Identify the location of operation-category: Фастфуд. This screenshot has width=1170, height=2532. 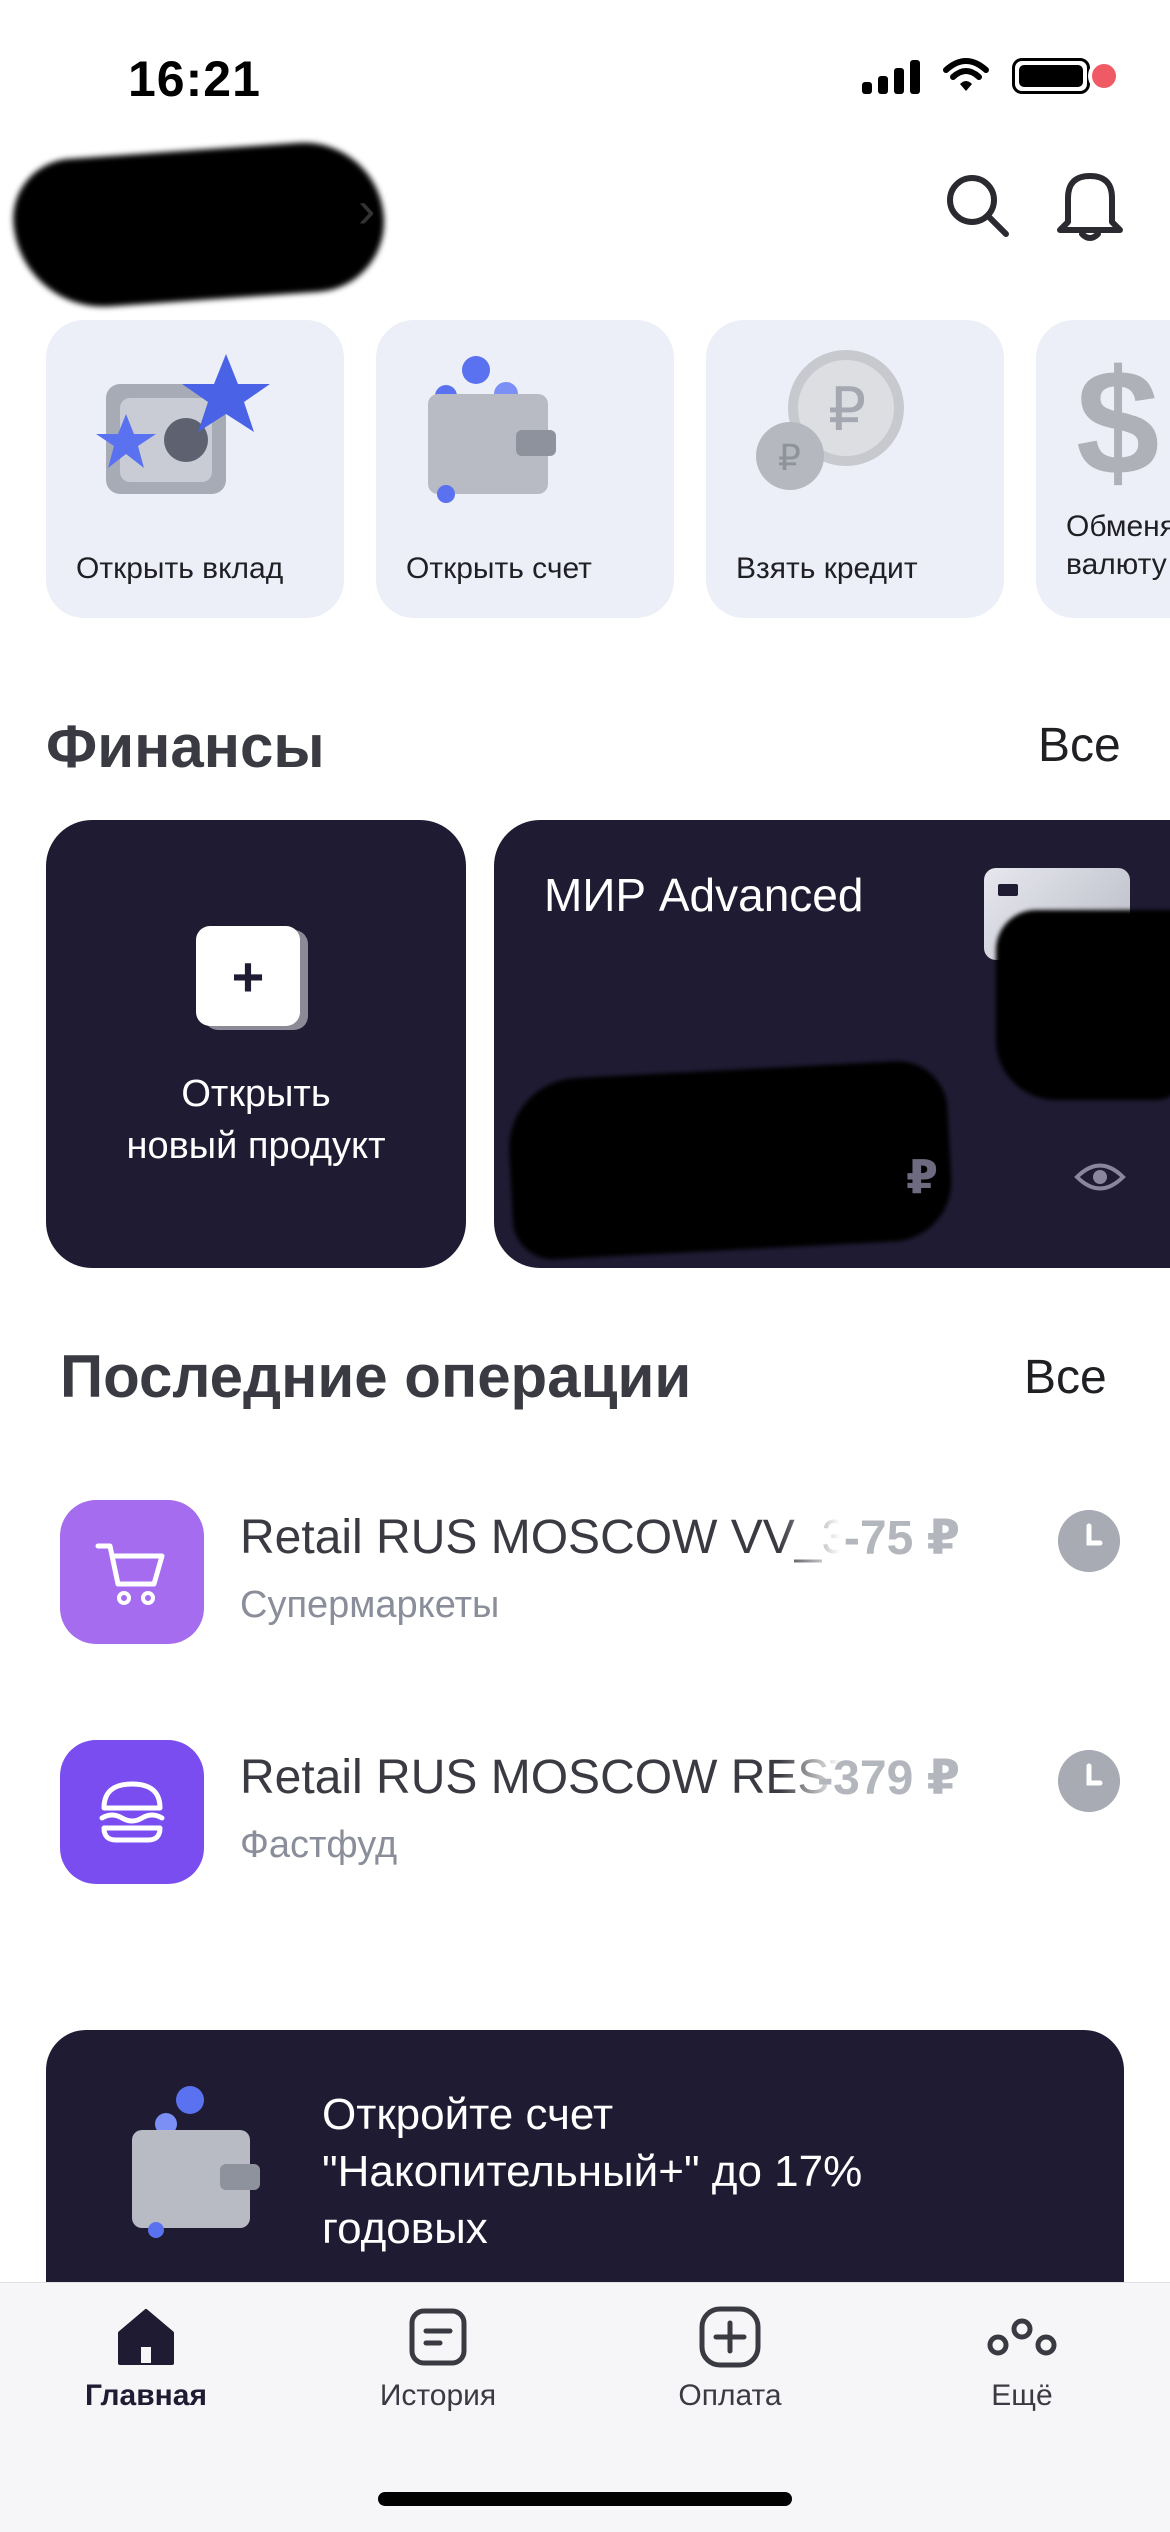
(319, 1845).